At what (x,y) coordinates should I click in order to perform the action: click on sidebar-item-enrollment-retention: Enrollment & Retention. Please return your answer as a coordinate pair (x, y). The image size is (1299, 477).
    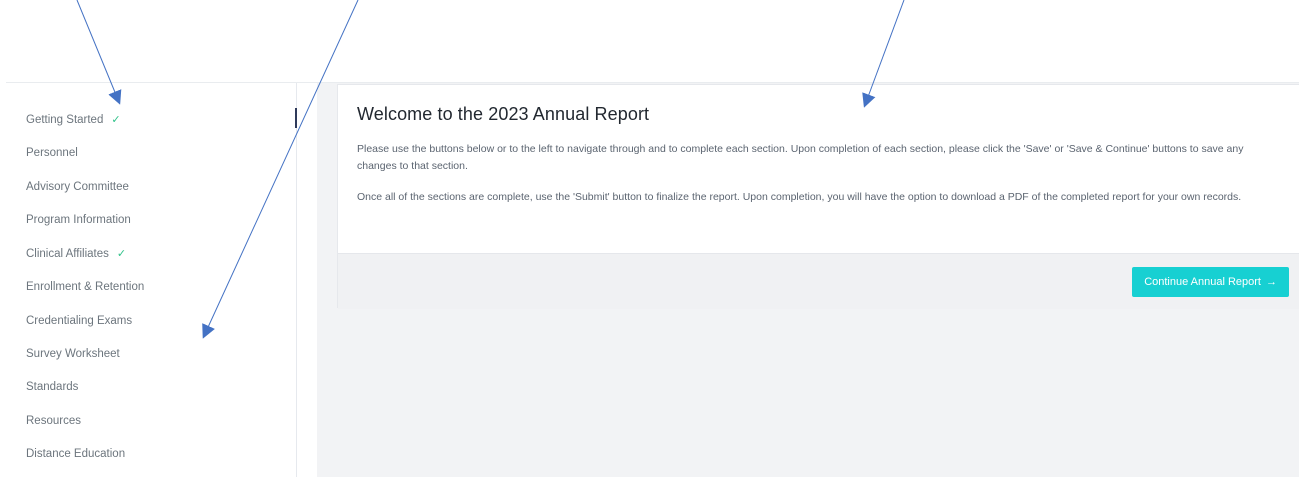
    Looking at the image, I should click on (85, 287).